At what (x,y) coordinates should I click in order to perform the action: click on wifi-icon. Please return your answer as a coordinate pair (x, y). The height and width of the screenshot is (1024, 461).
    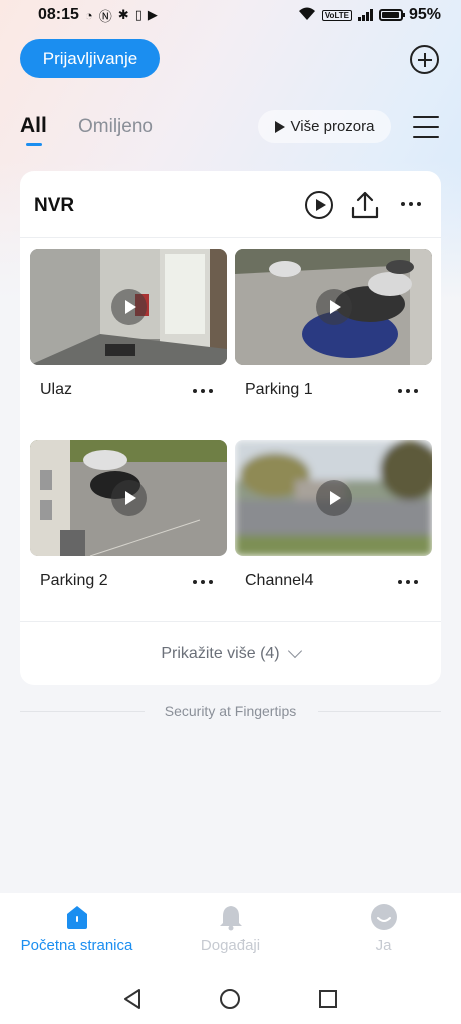
    Looking at the image, I should click on (307, 15).